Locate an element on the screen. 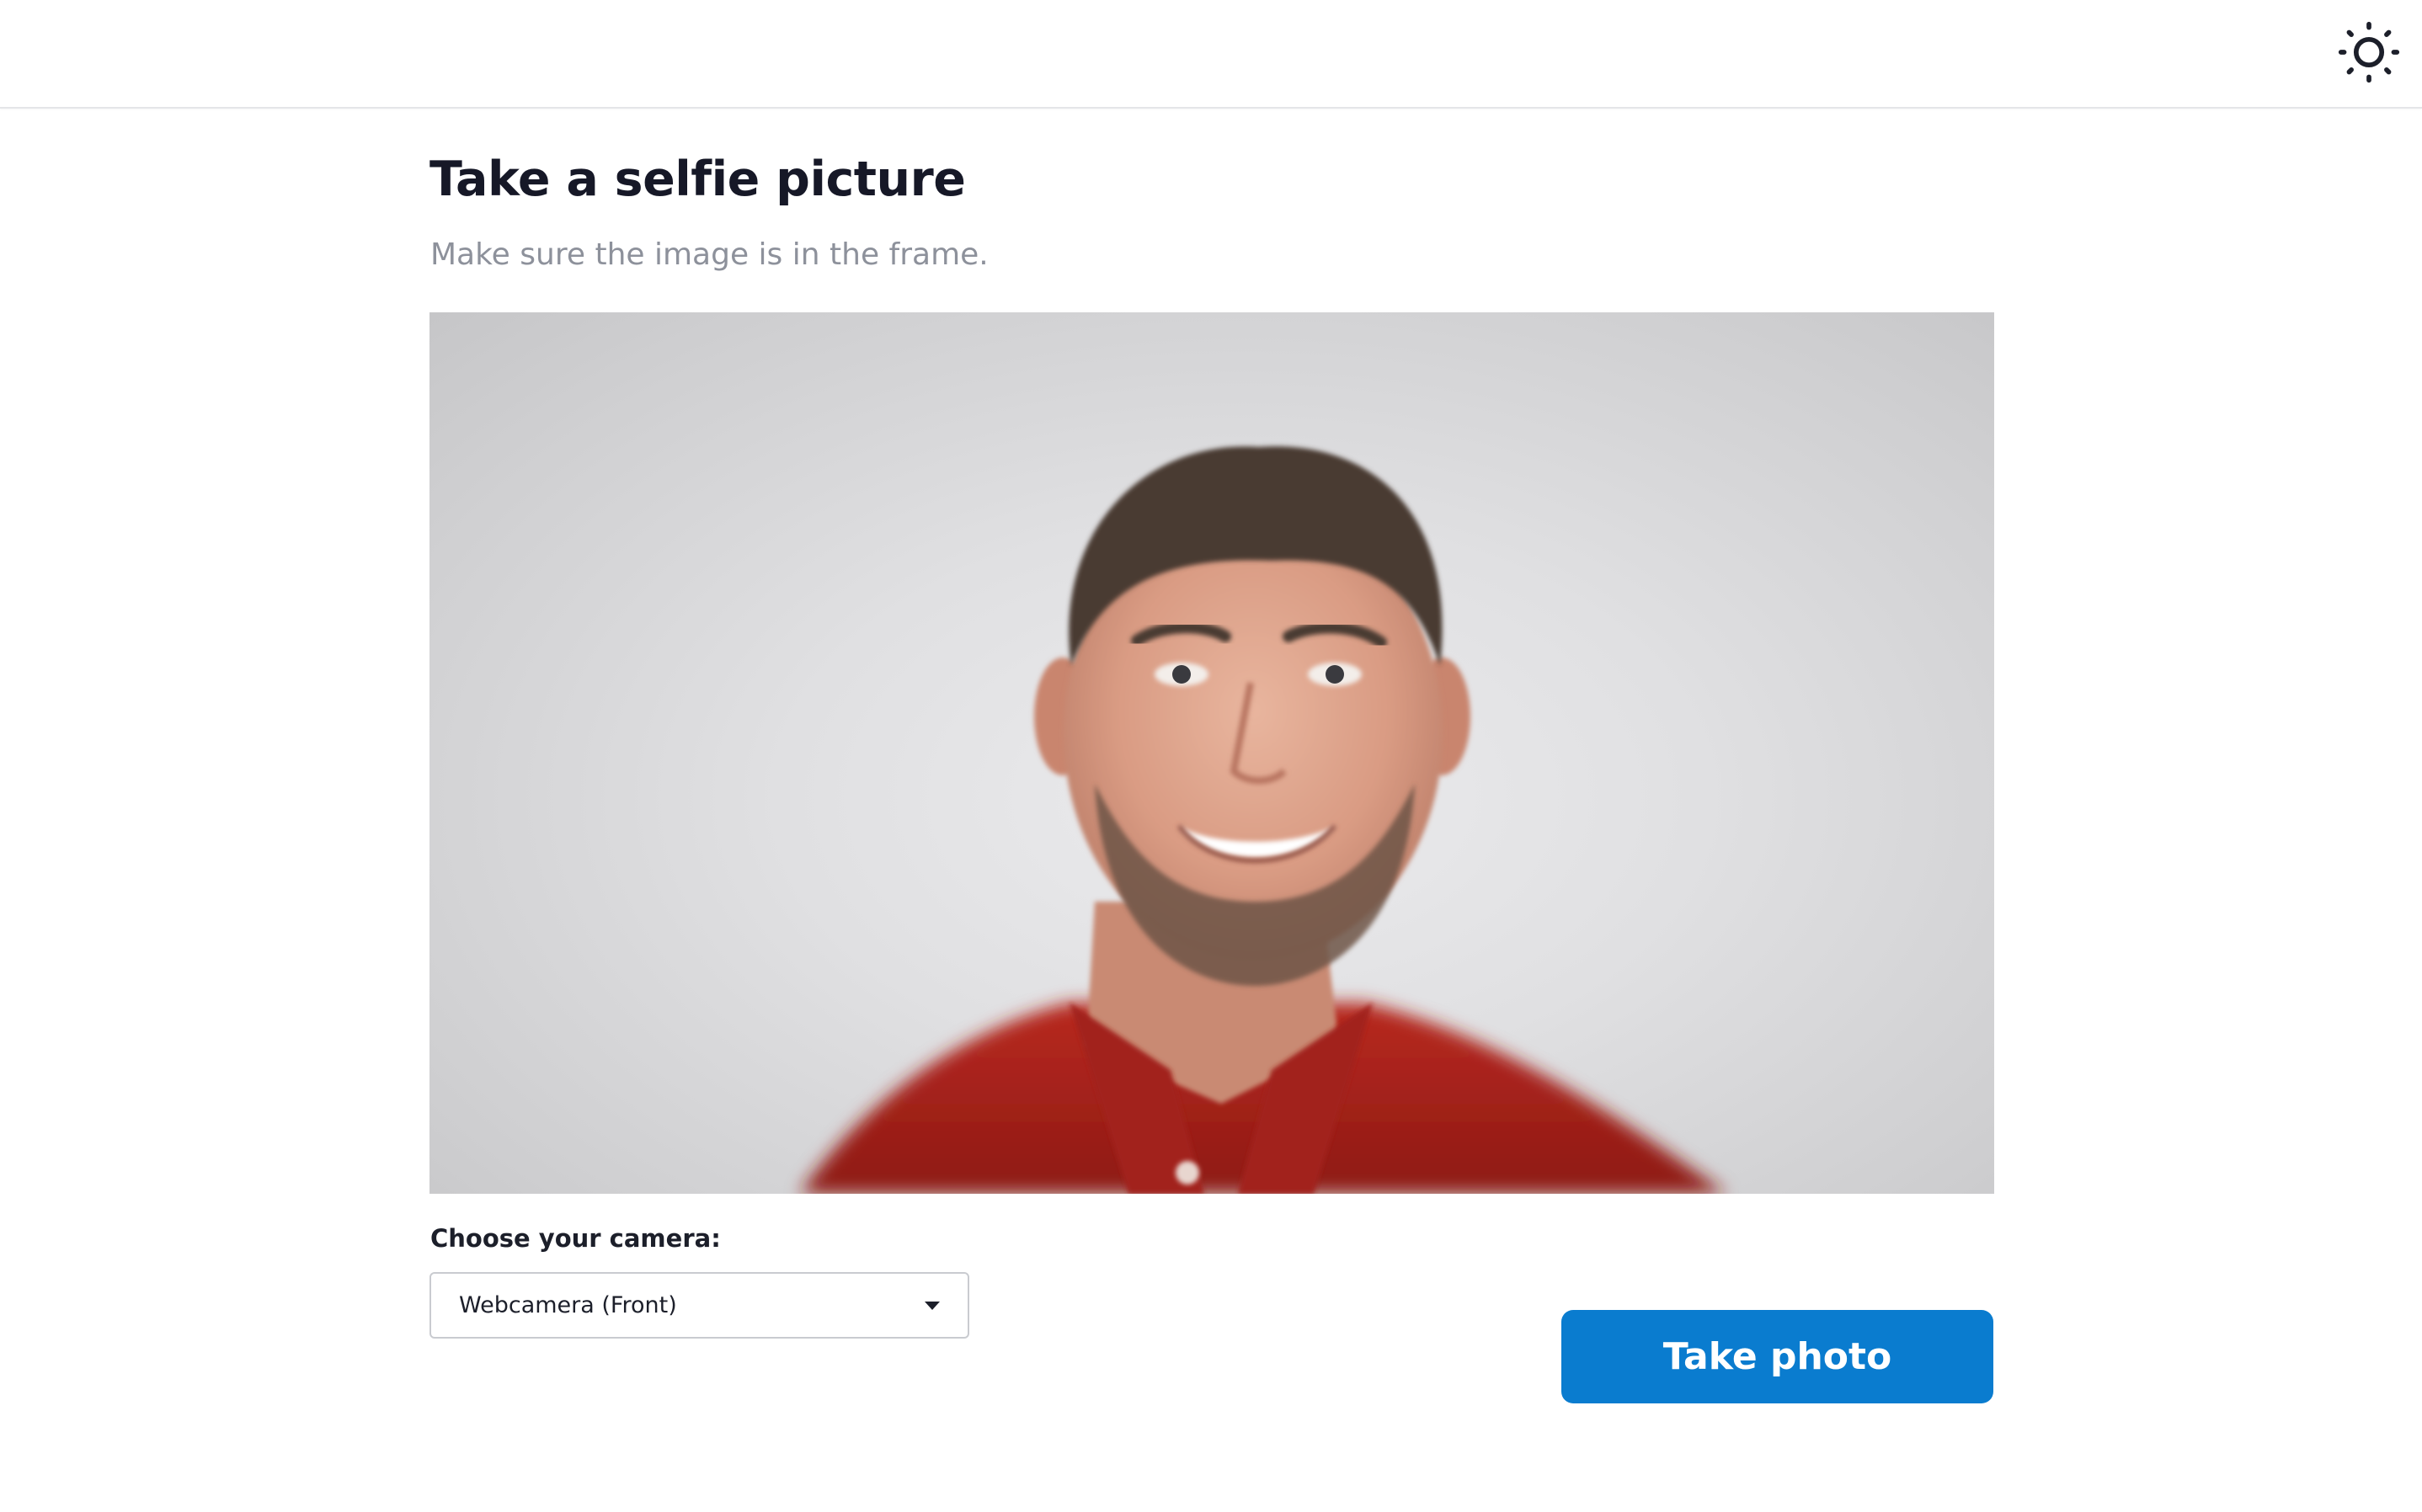 The width and height of the screenshot is (2422, 1512). camera-select: Webcamera (Front) is located at coordinates (699, 1306).